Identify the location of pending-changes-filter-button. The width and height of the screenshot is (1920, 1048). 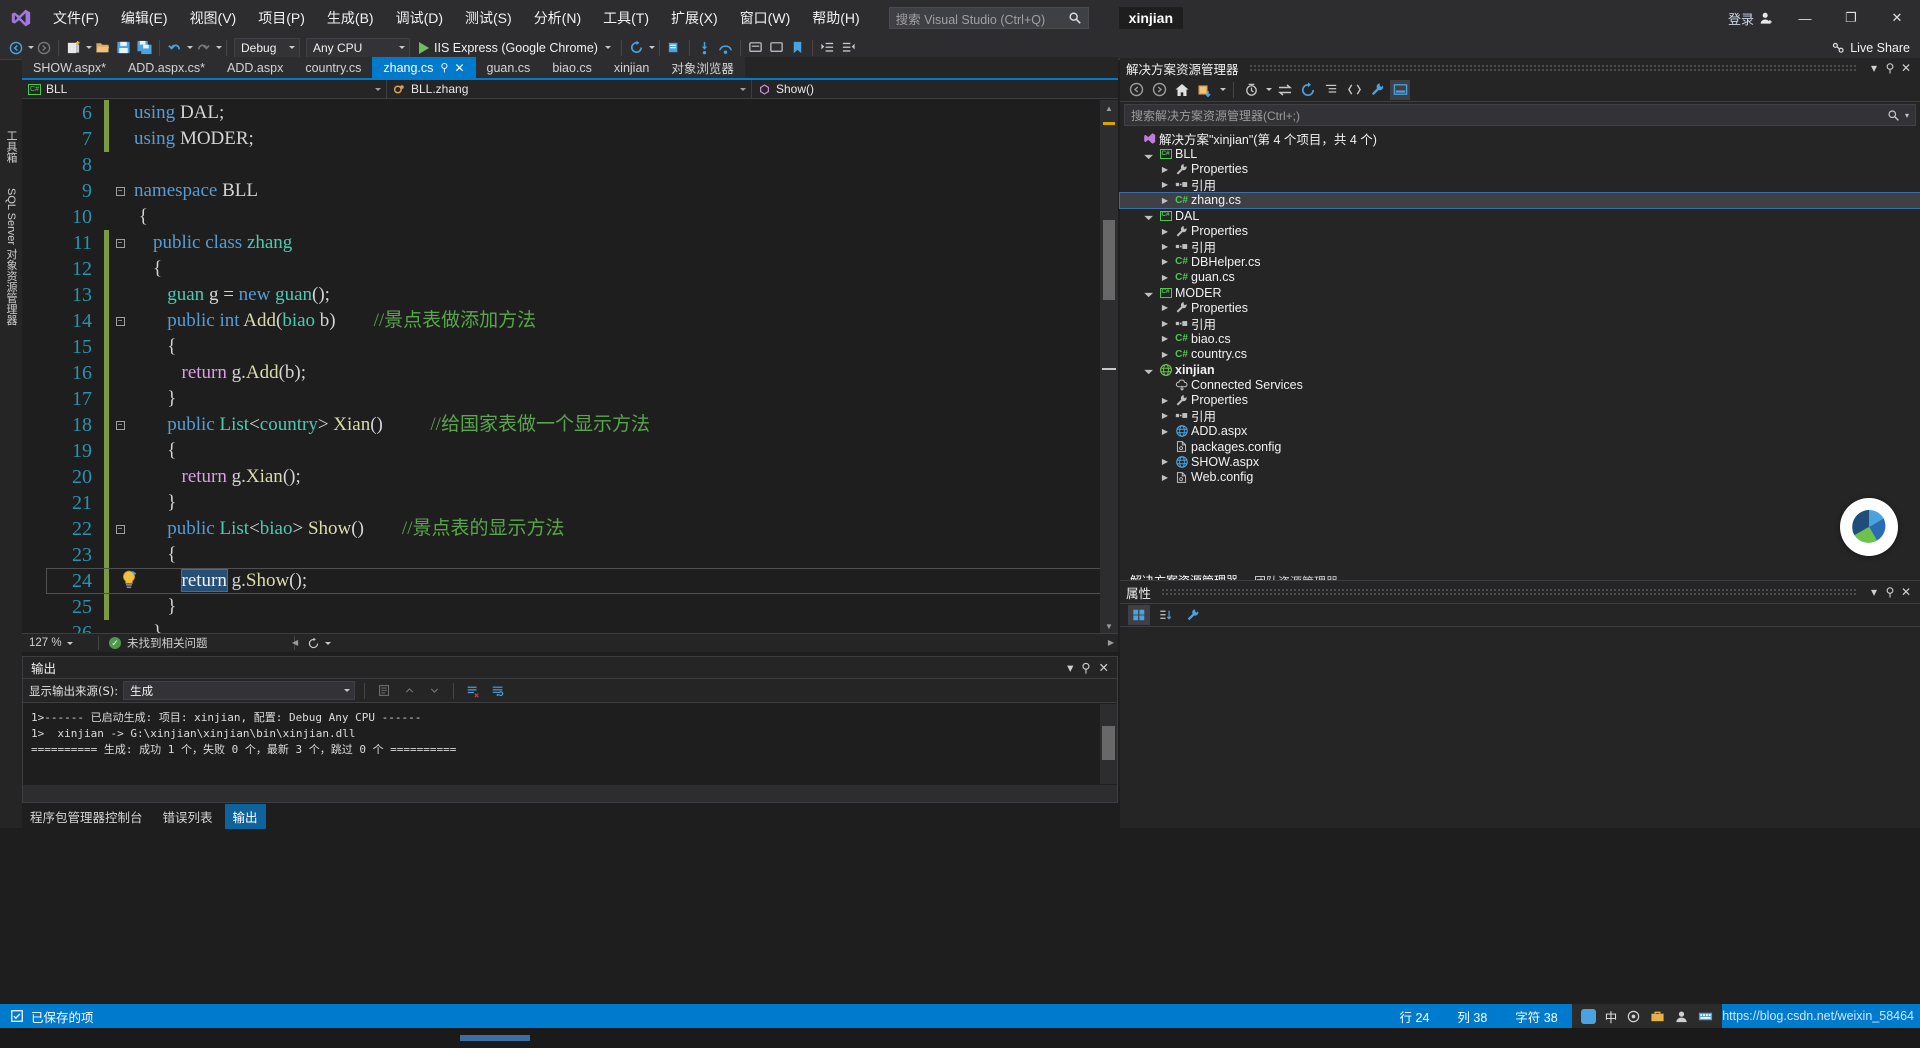
(1205, 90).